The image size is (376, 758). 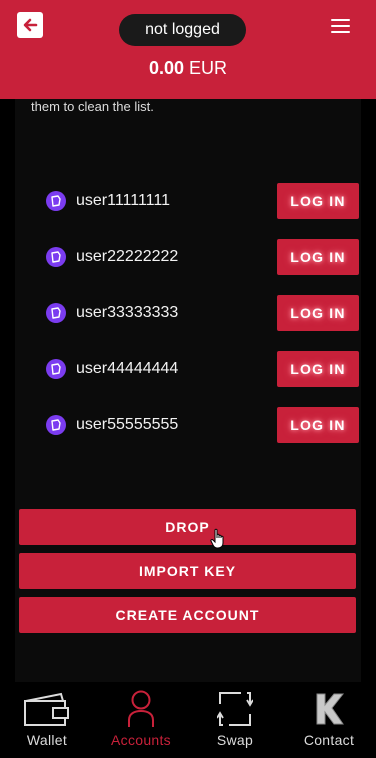 What do you see at coordinates (340, 26) in the screenshot?
I see `hamburger-menu-icon` at bounding box center [340, 26].